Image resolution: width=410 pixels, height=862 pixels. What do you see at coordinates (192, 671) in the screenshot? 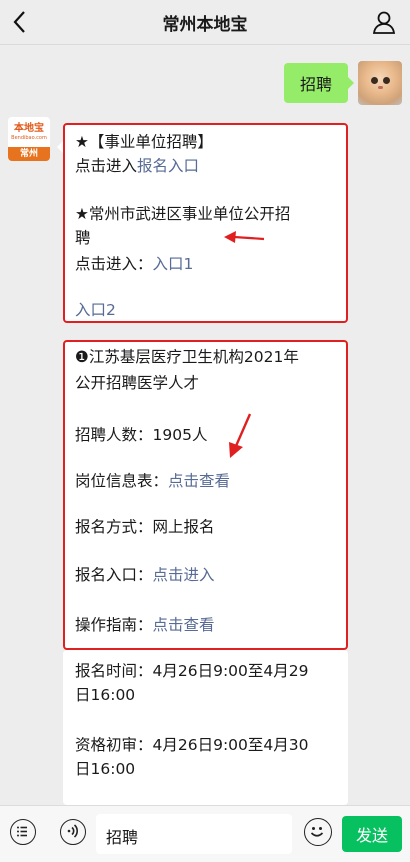
I see `signup-time: 报名时间：4月26日9:00至4月29` at bounding box center [192, 671].